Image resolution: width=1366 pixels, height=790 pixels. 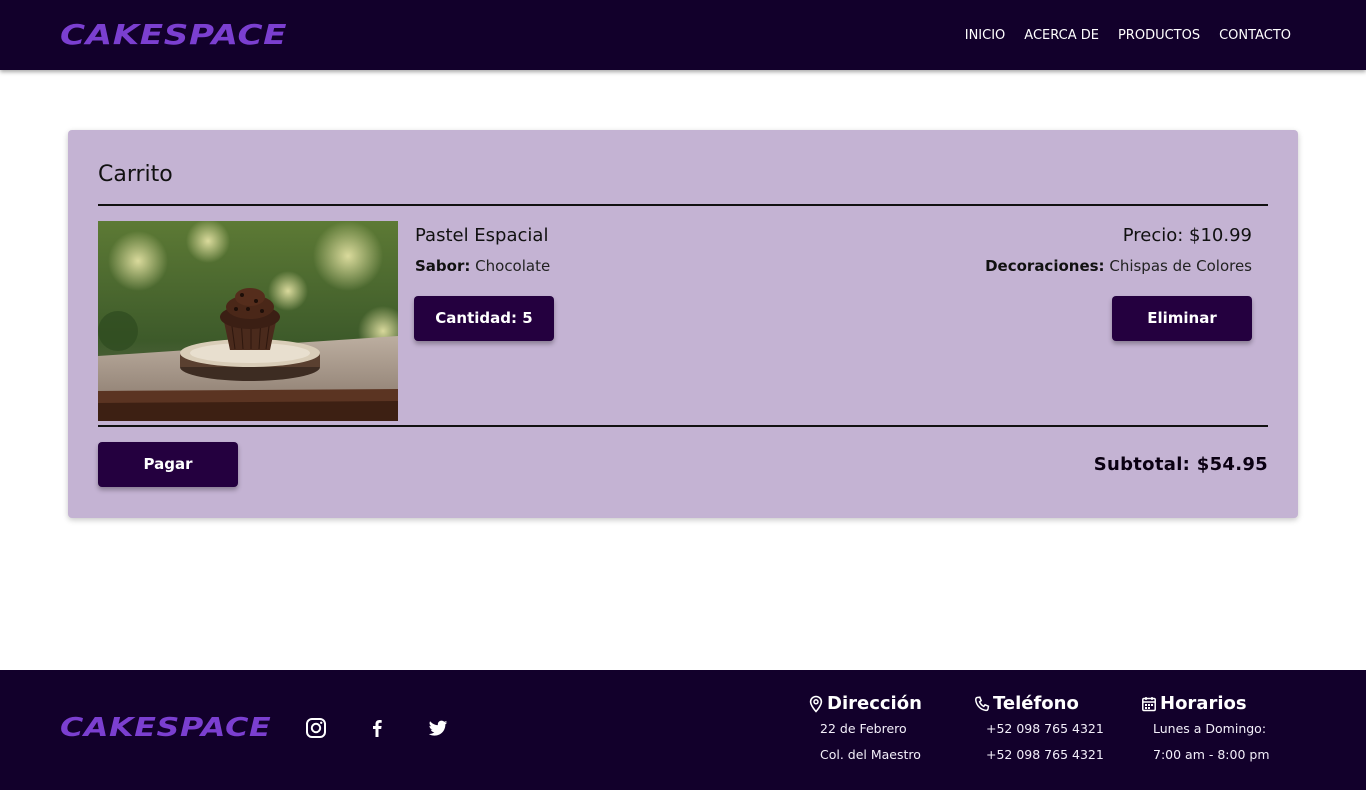 What do you see at coordinates (1159, 36) in the screenshot?
I see `nav-link-productos: PRODUCTOS` at bounding box center [1159, 36].